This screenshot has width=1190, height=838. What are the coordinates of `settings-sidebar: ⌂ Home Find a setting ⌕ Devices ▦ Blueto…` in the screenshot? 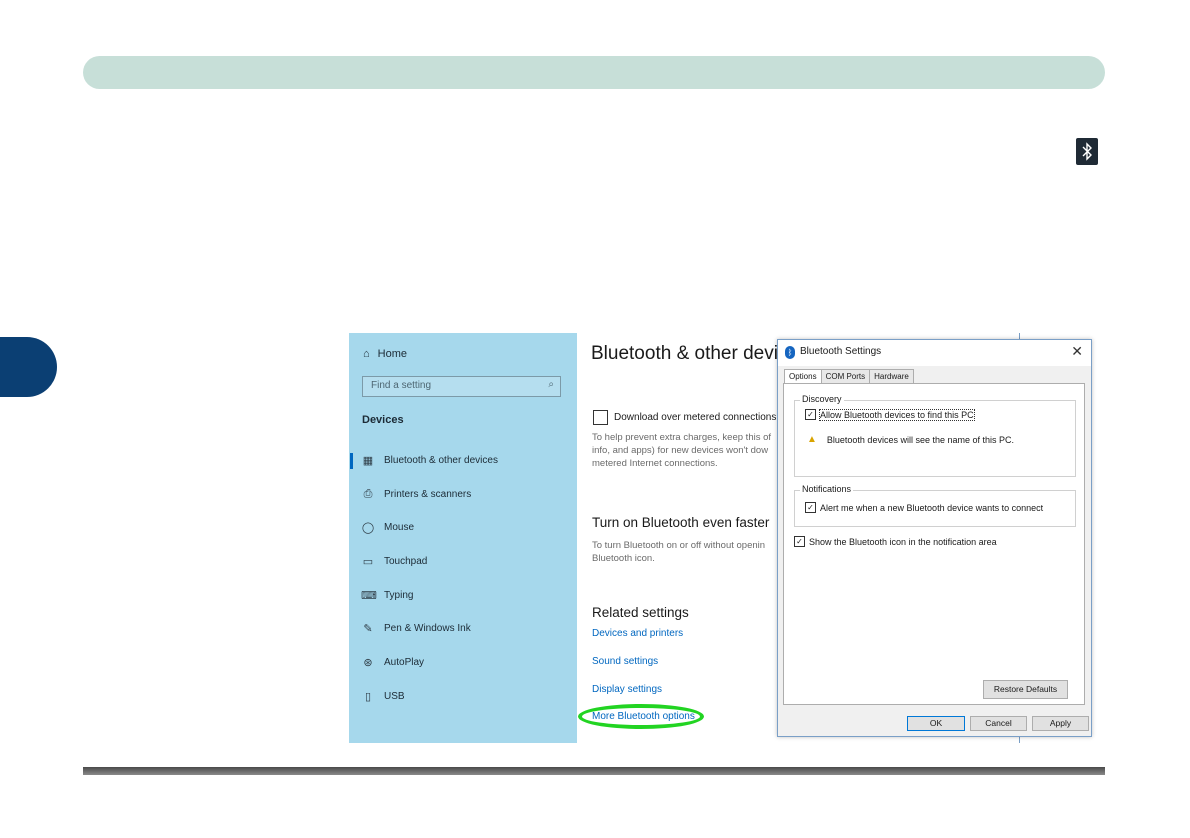 It's located at (463, 538).